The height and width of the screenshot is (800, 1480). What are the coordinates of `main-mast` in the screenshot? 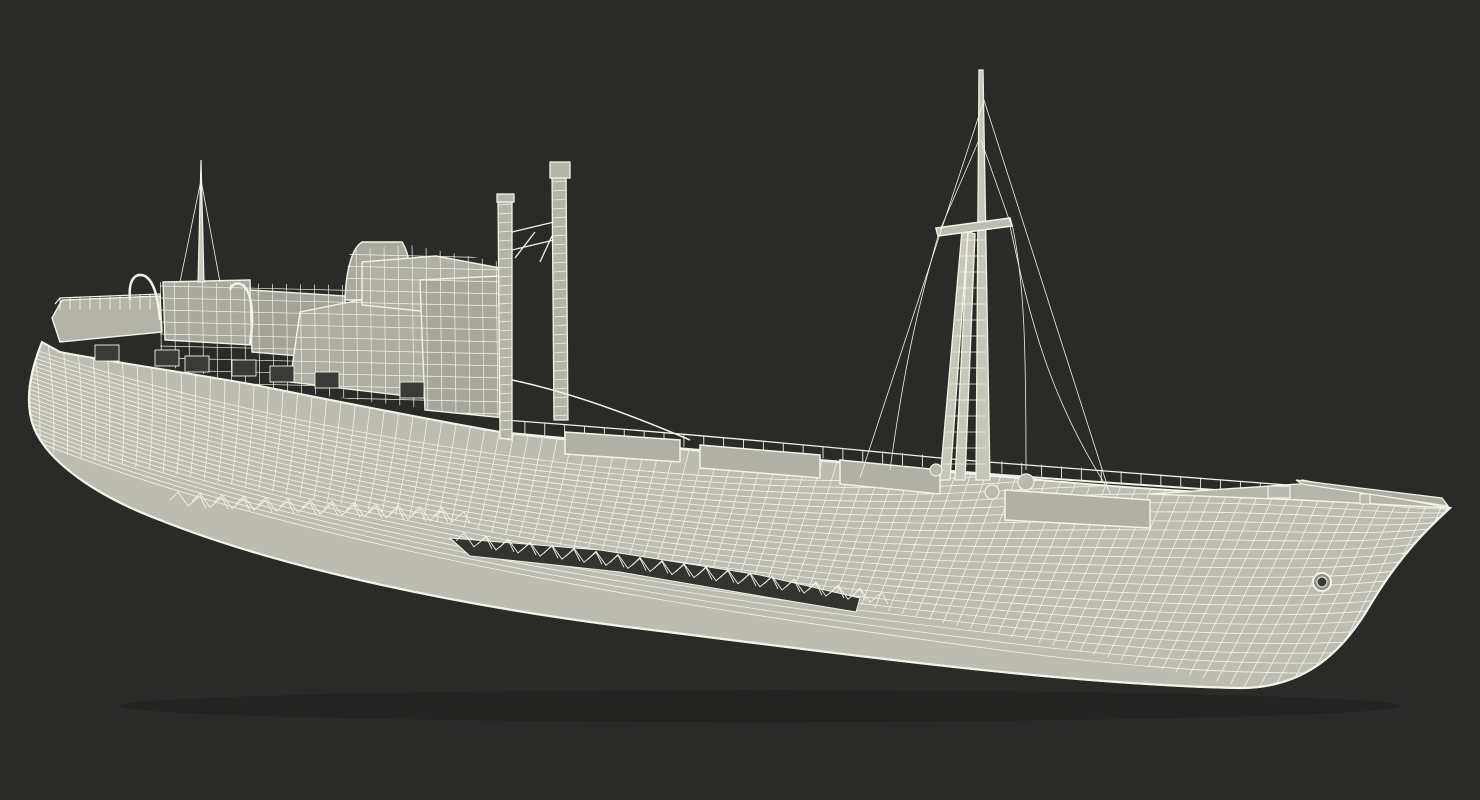 It's located at (985, 282).